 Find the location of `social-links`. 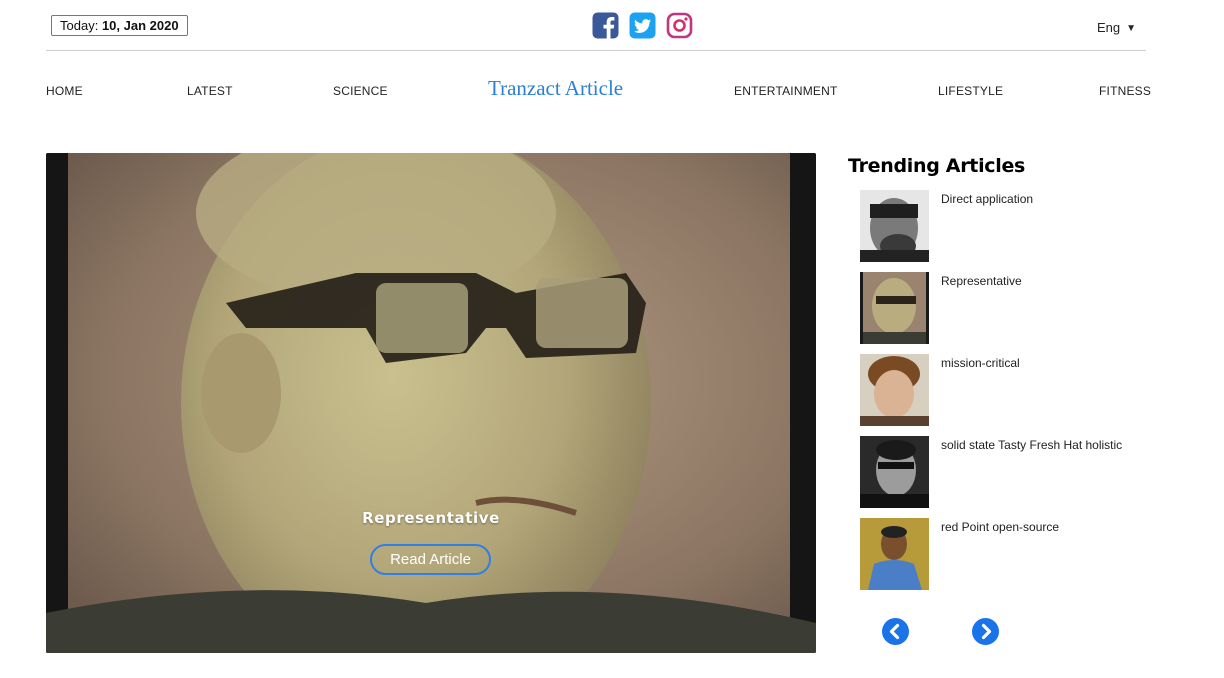

social-links is located at coordinates (642, 25).